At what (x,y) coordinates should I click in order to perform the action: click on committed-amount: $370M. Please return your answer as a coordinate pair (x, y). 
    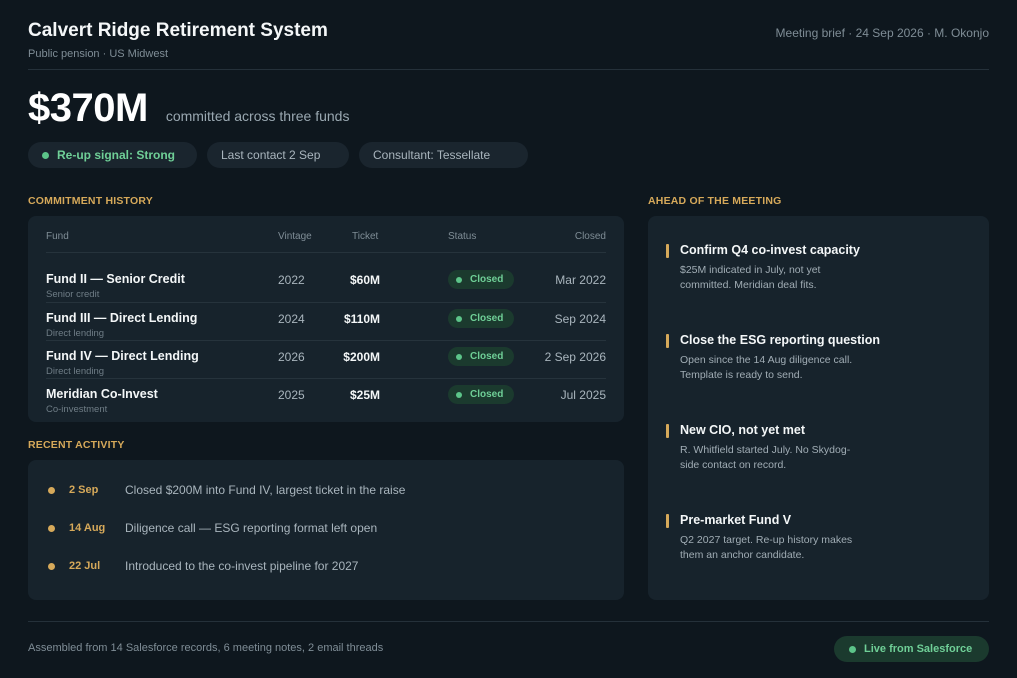
    Looking at the image, I should click on (88, 108).